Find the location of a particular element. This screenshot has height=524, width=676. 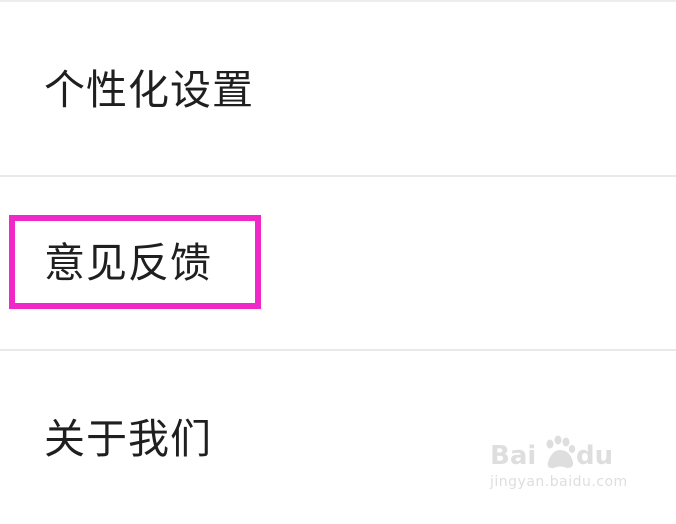

baidu-paw-icon: Bai du is located at coordinates (551, 453).